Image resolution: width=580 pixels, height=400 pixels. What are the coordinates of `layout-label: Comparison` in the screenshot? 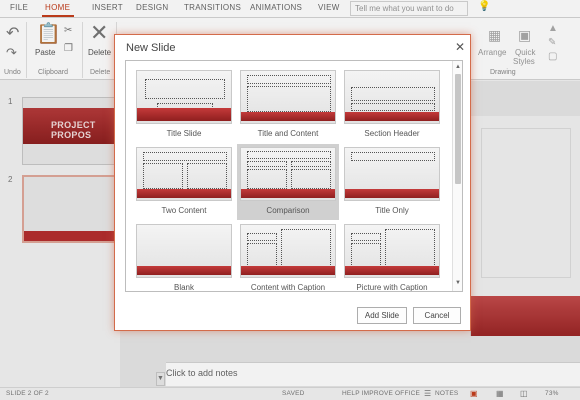 It's located at (288, 210).